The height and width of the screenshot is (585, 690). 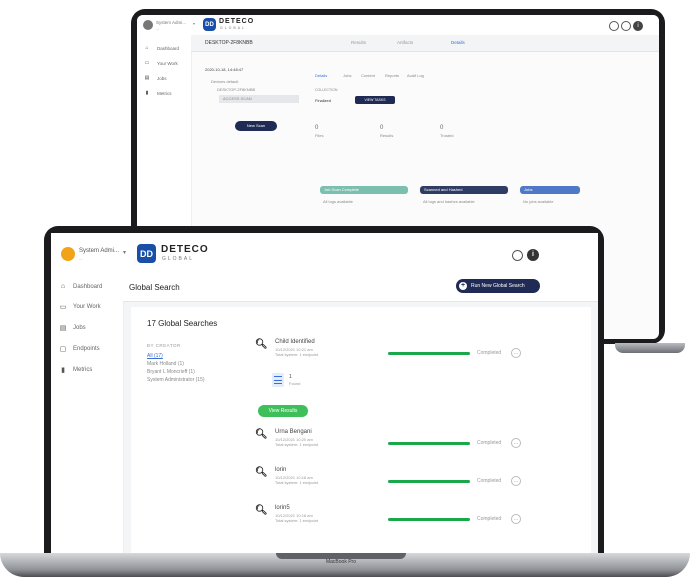 I want to click on chart-icon: ▮, so click(x=147, y=93).